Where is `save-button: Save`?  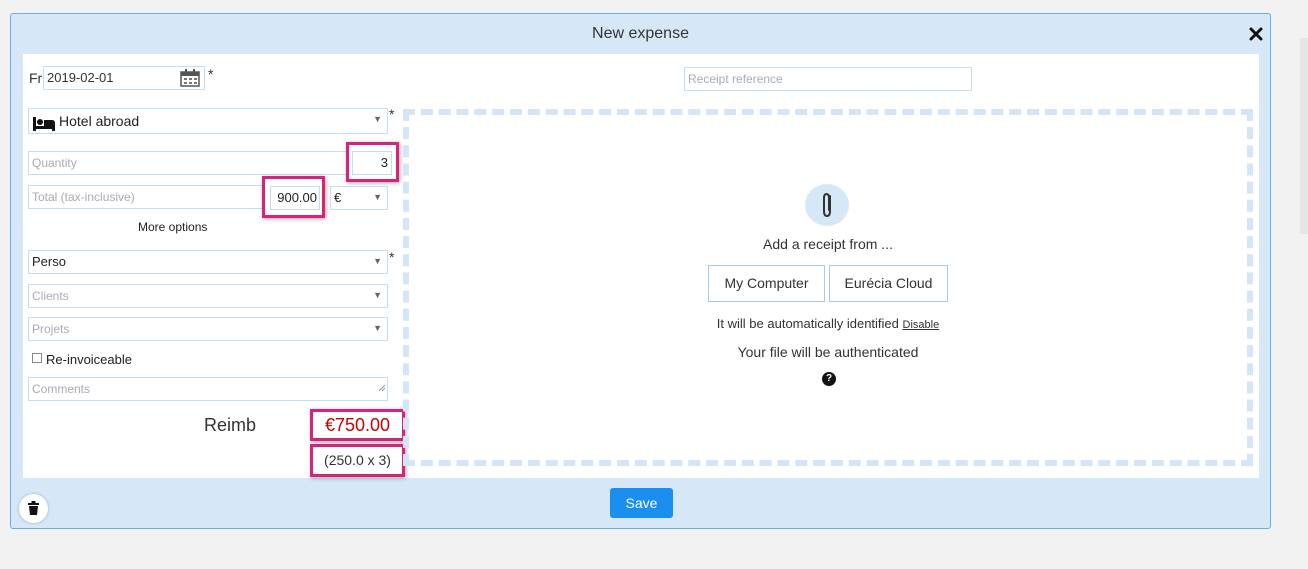
save-button: Save is located at coordinates (641, 503).